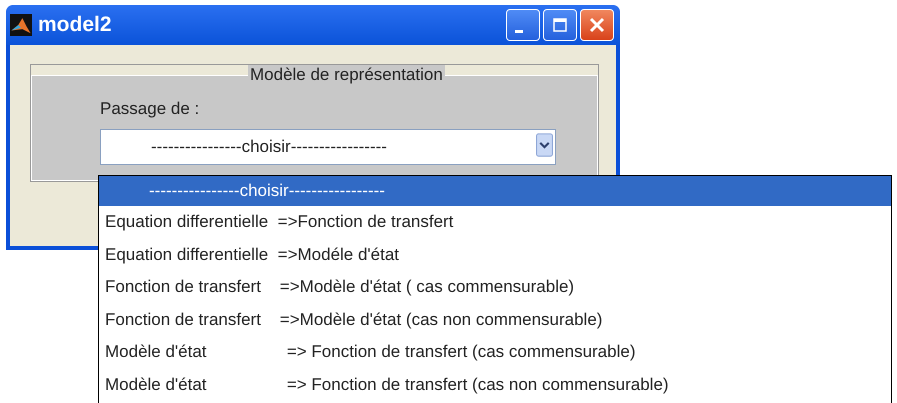 This screenshot has height=403, width=897. I want to click on dropdown-option: Equation differentielle =>Fonction de transfert, so click(495, 222).